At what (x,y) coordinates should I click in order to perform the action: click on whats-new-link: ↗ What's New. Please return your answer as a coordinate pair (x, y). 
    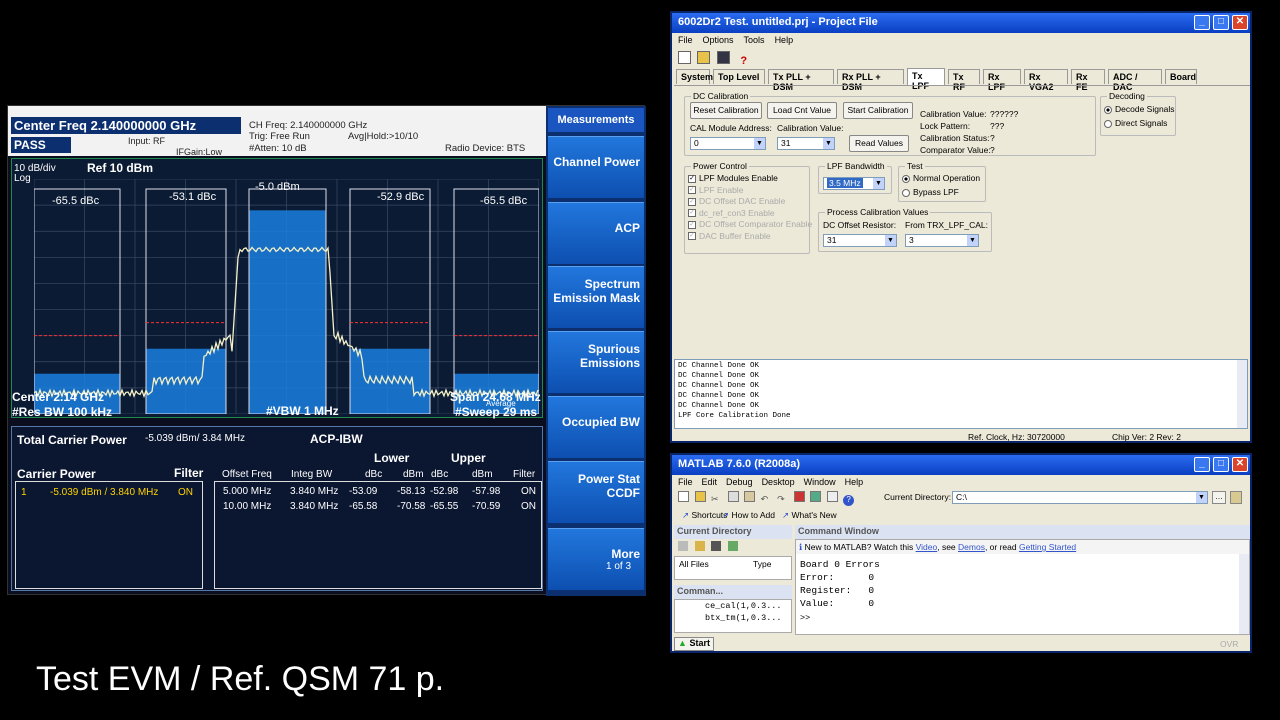
    Looking at the image, I should click on (809, 515).